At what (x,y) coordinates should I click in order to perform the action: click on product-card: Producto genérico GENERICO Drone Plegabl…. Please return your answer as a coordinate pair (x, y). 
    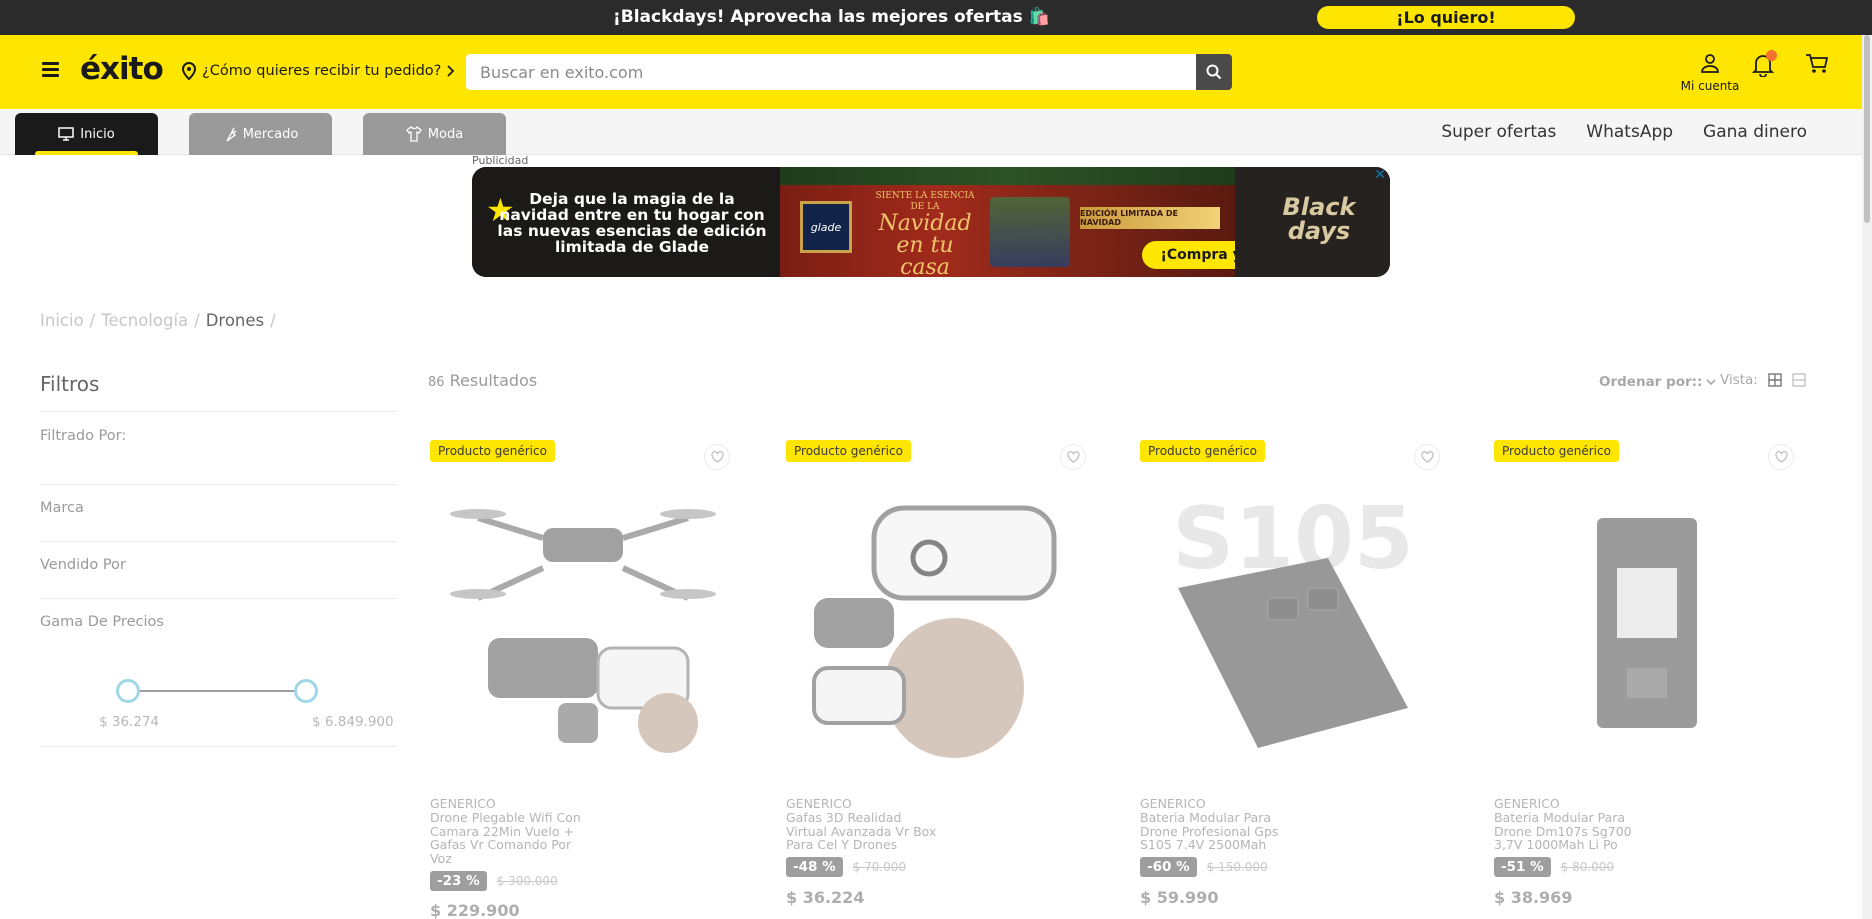
    Looking at the image, I should click on (593, 678).